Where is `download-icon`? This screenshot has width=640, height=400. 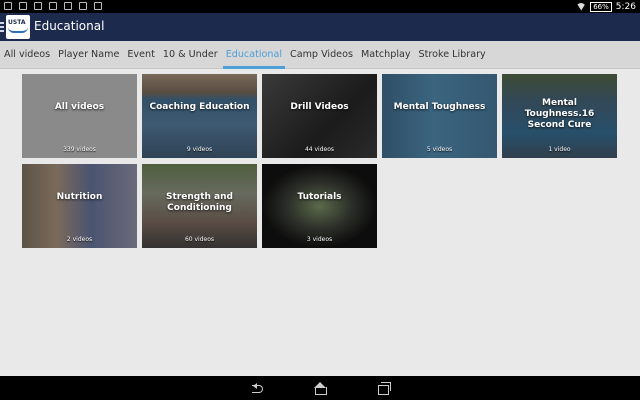
download-icon is located at coordinates (53, 6).